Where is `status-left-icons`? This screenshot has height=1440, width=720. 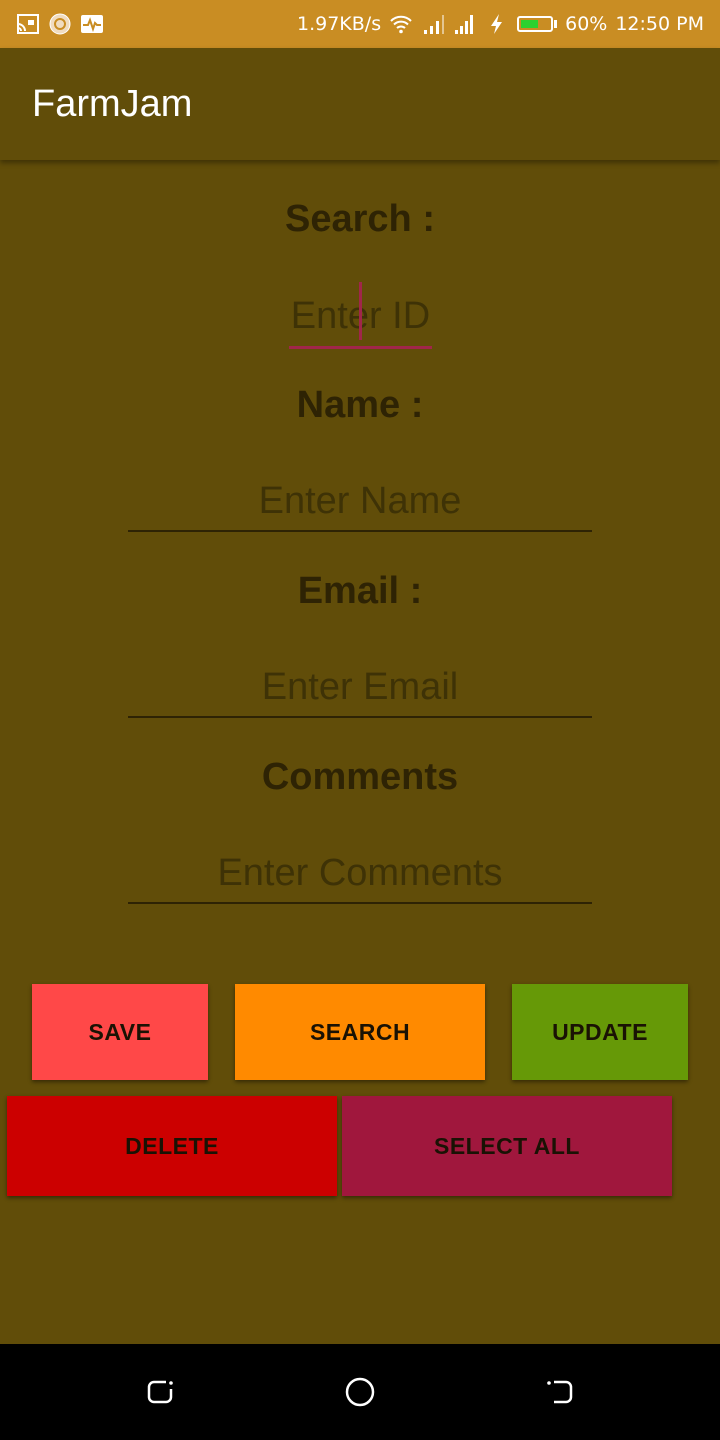
status-left-icons is located at coordinates (60, 24).